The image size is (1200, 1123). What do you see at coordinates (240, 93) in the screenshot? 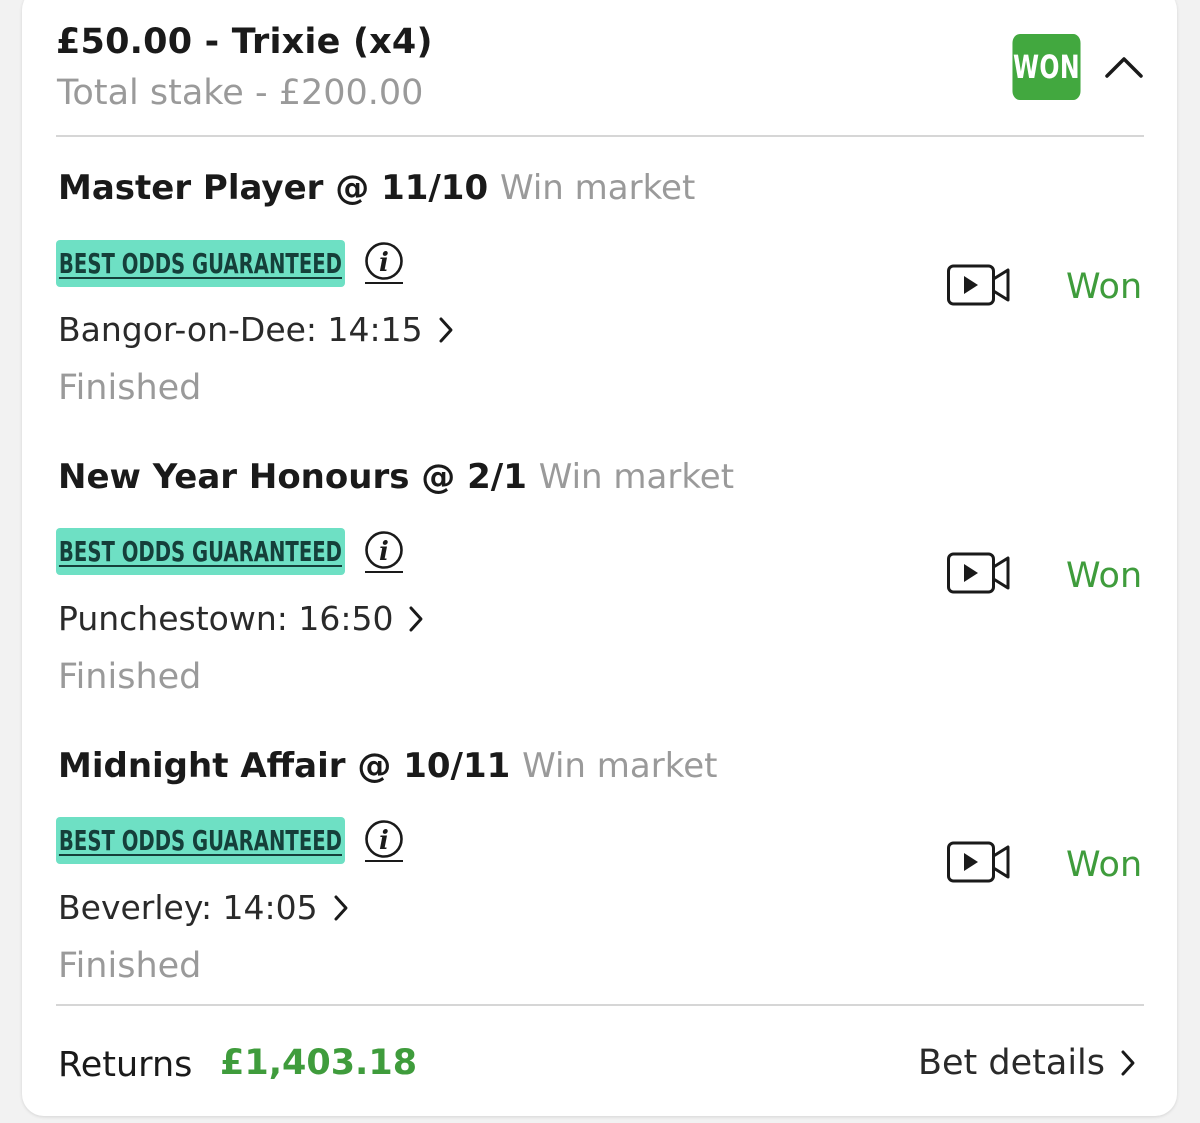
I see `total-stake: Total stake - £200.00` at bounding box center [240, 93].